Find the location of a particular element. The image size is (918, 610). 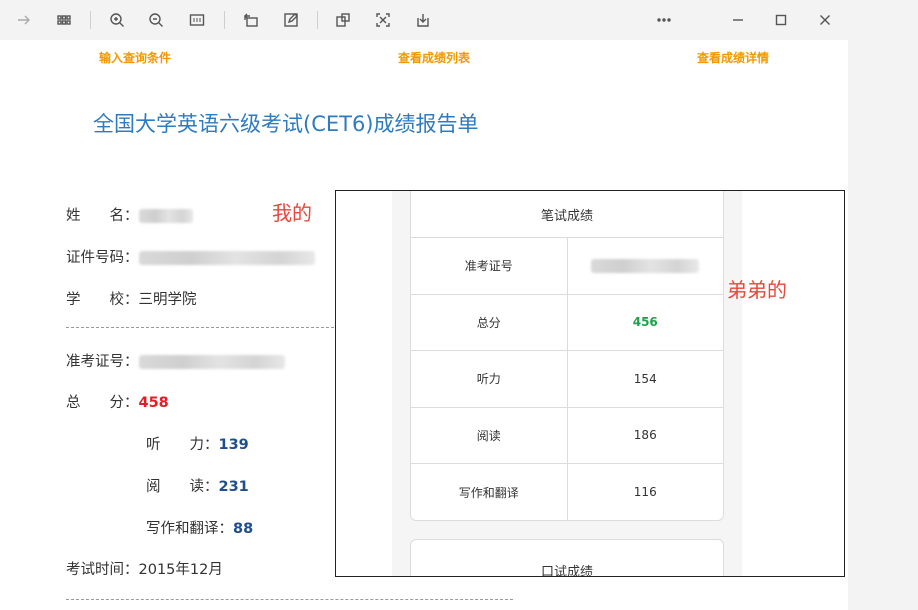

listening-label: 听力 is located at coordinates (489, 379).